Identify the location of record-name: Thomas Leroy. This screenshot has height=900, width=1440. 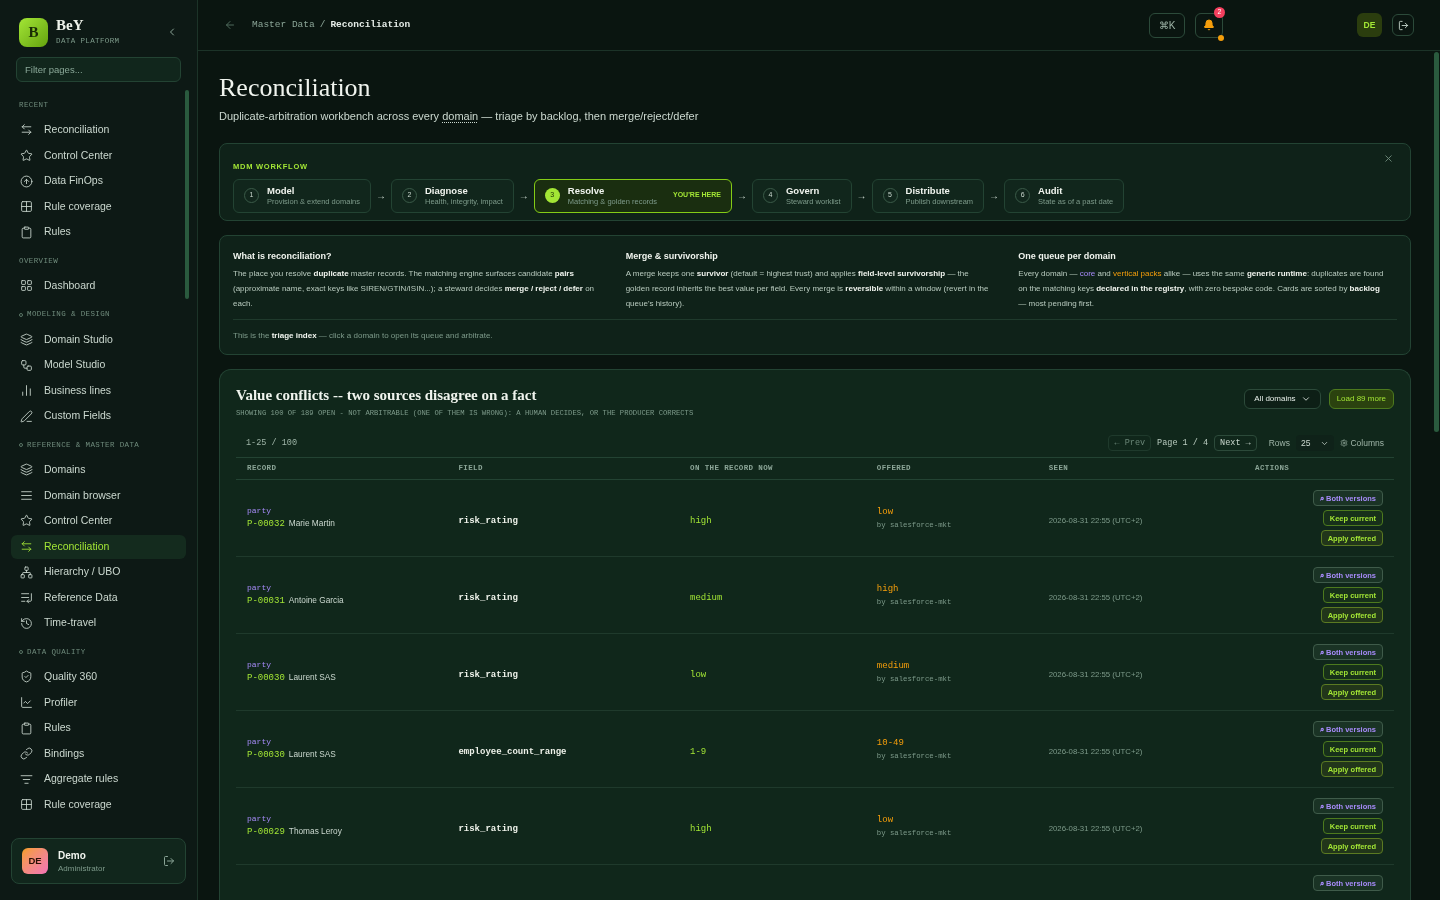
(315, 831).